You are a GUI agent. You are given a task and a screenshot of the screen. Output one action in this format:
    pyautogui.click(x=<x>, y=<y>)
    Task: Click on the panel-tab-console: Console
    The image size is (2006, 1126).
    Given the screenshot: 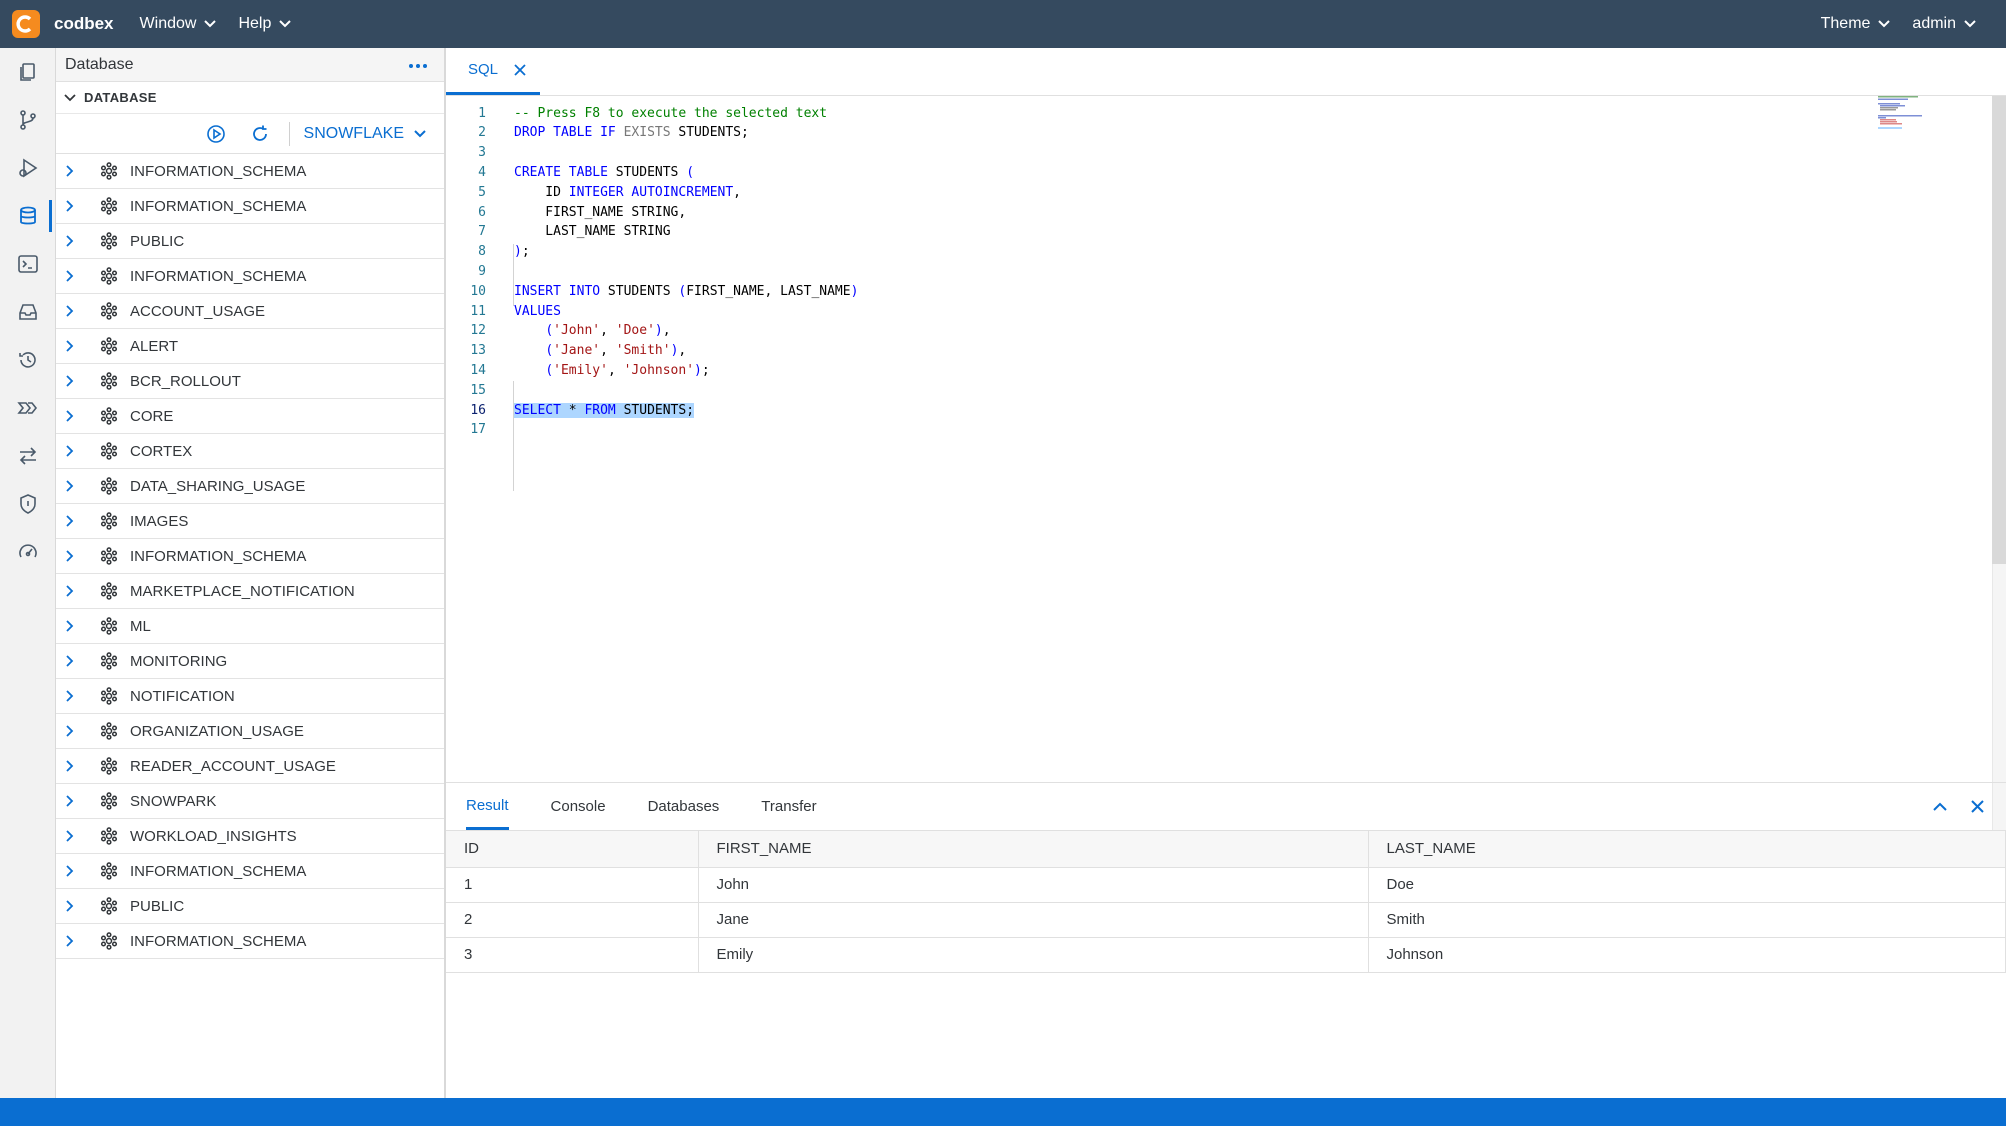 What is the action you would take?
    pyautogui.click(x=578, y=806)
    